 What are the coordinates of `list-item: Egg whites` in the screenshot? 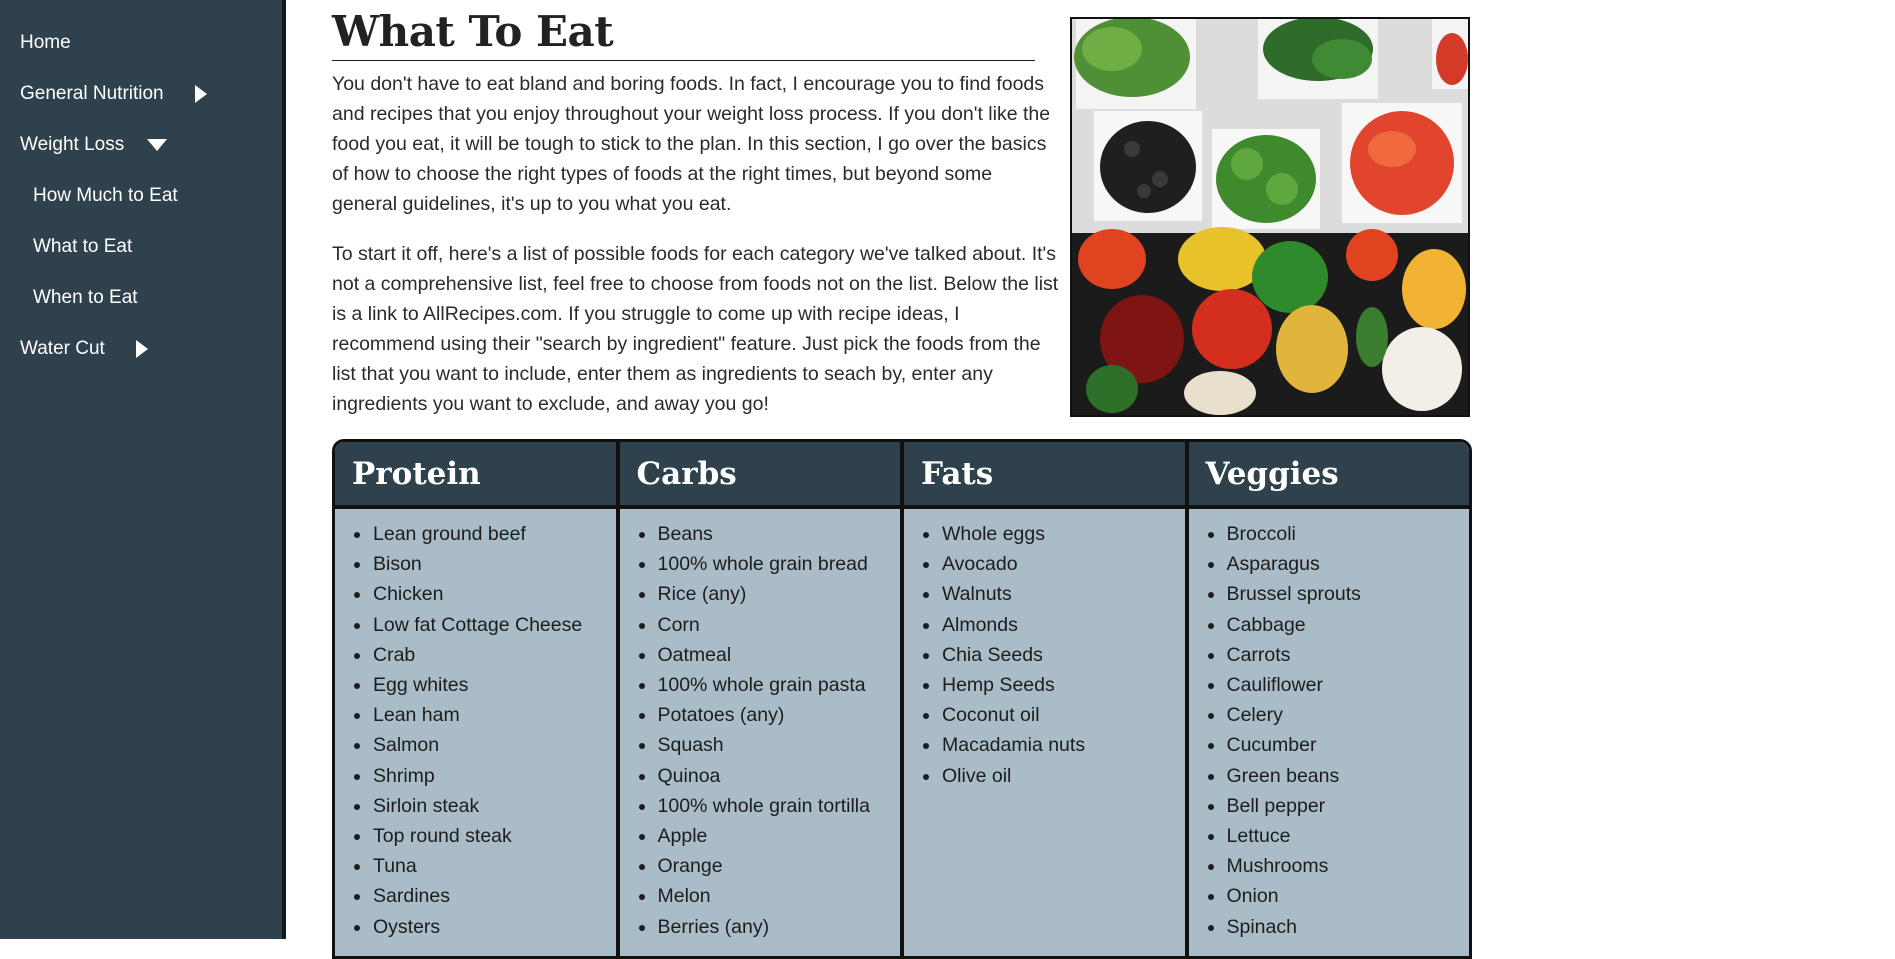 It's located at (475, 685).